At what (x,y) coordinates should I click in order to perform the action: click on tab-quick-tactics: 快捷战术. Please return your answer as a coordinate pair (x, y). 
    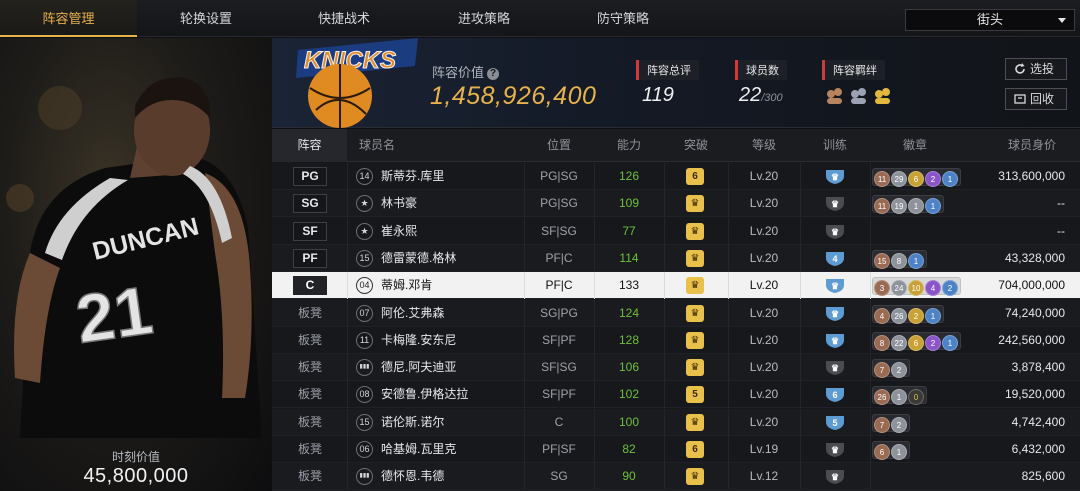
    Looking at the image, I should click on (344, 18).